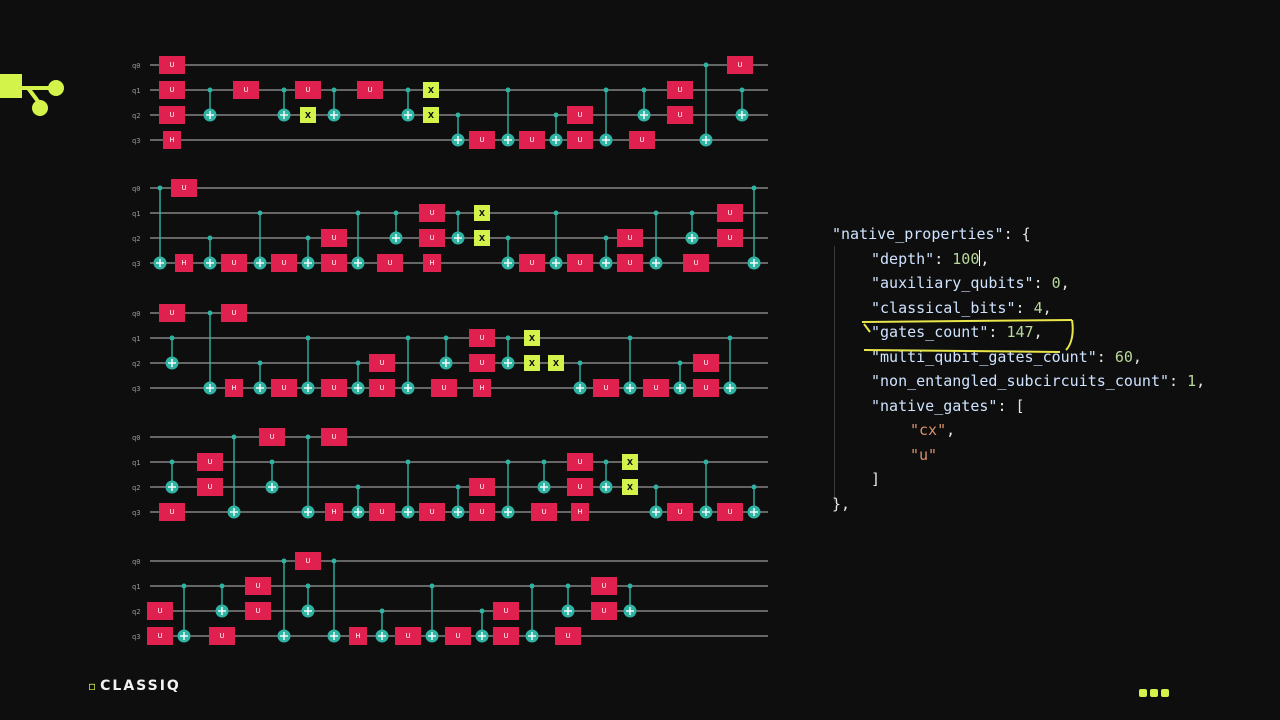  I want to click on json-line: "u", so click(1047, 455).